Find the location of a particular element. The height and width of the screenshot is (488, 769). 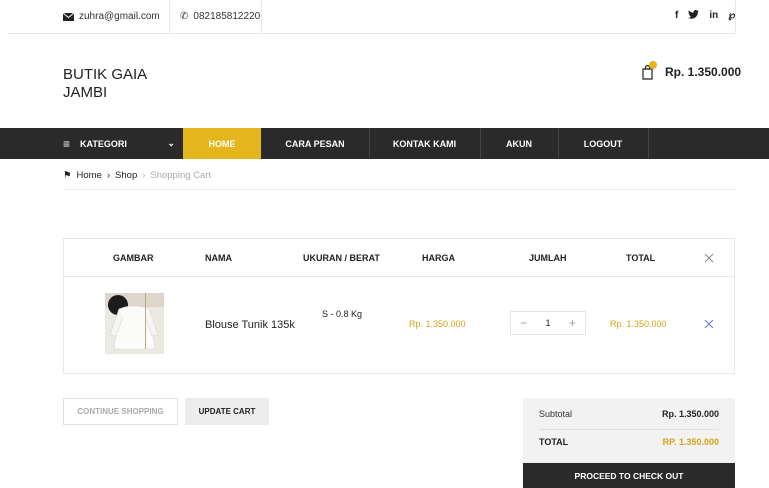

line-total: Rp. 1.350.000 is located at coordinates (638, 324).